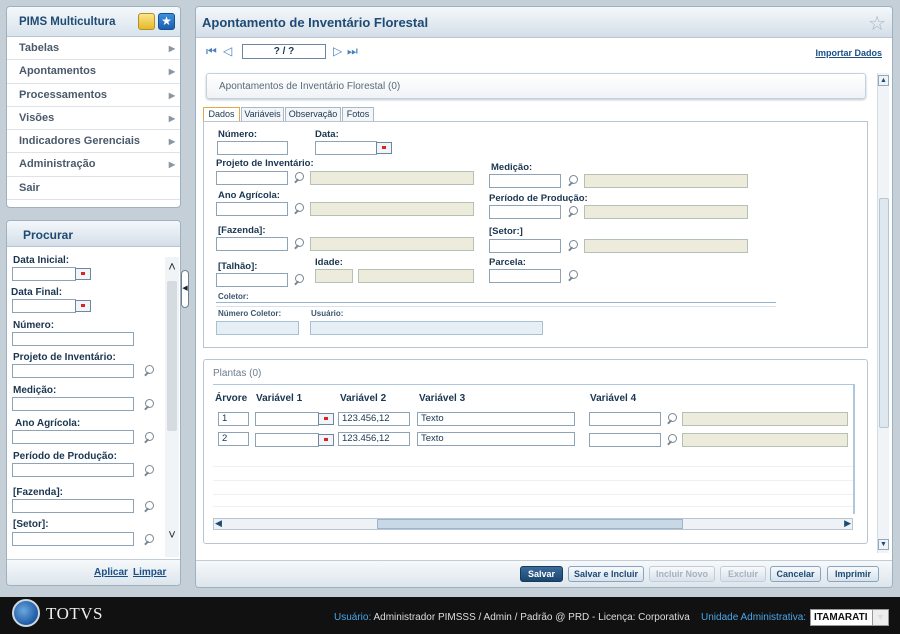  What do you see at coordinates (93, 95) in the screenshot?
I see `menu-item-processamentos: Processamentos ▶` at bounding box center [93, 95].